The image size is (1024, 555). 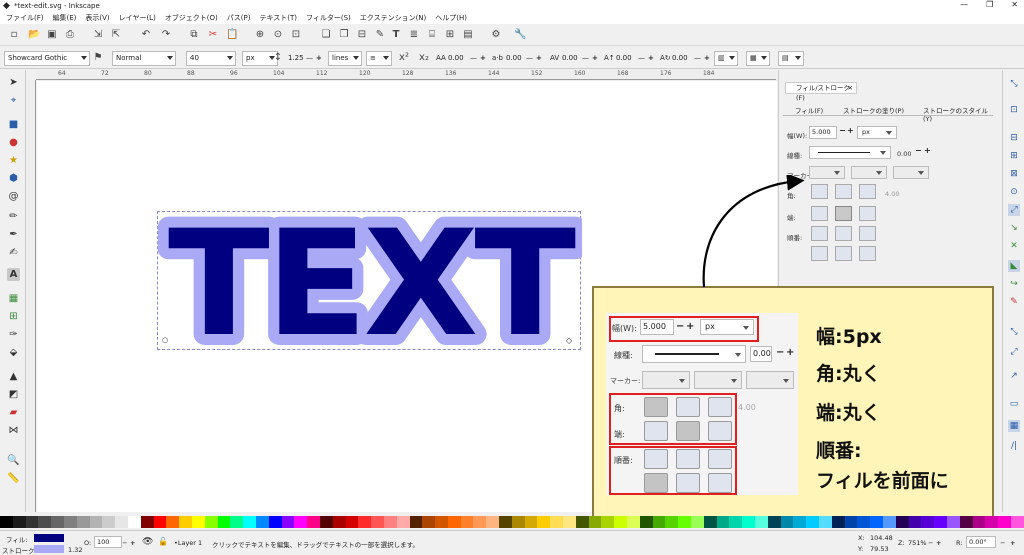 I want to click on text-font-icon: T, so click(x=396, y=35).